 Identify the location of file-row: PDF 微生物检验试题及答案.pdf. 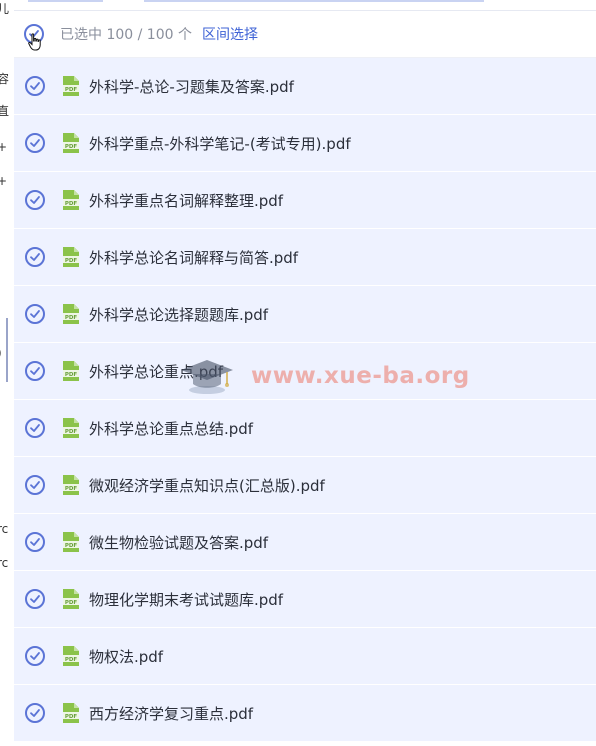
(305, 542).